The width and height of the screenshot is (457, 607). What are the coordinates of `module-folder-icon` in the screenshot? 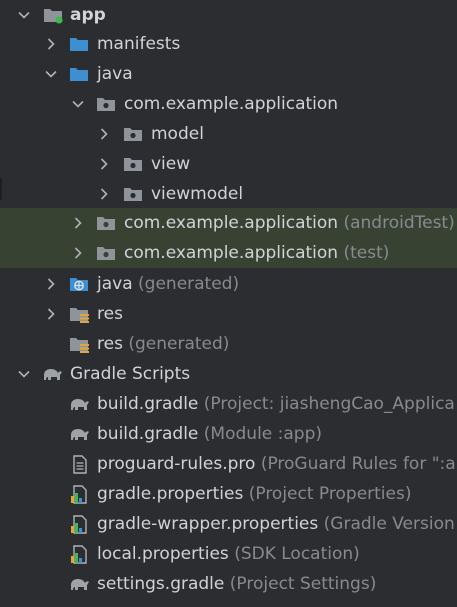 It's located at (53, 15).